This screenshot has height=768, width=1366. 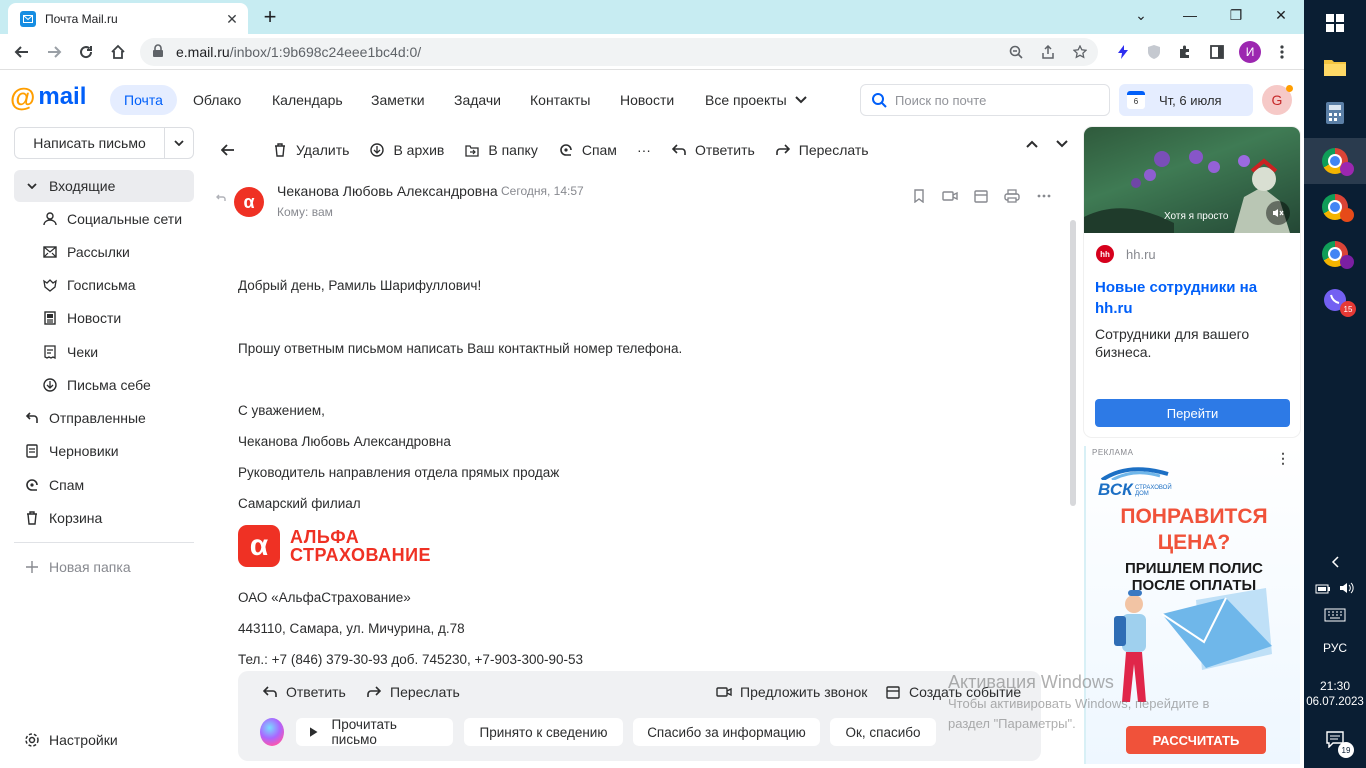 I want to click on browser-menu-icon, so click(x=1282, y=52).